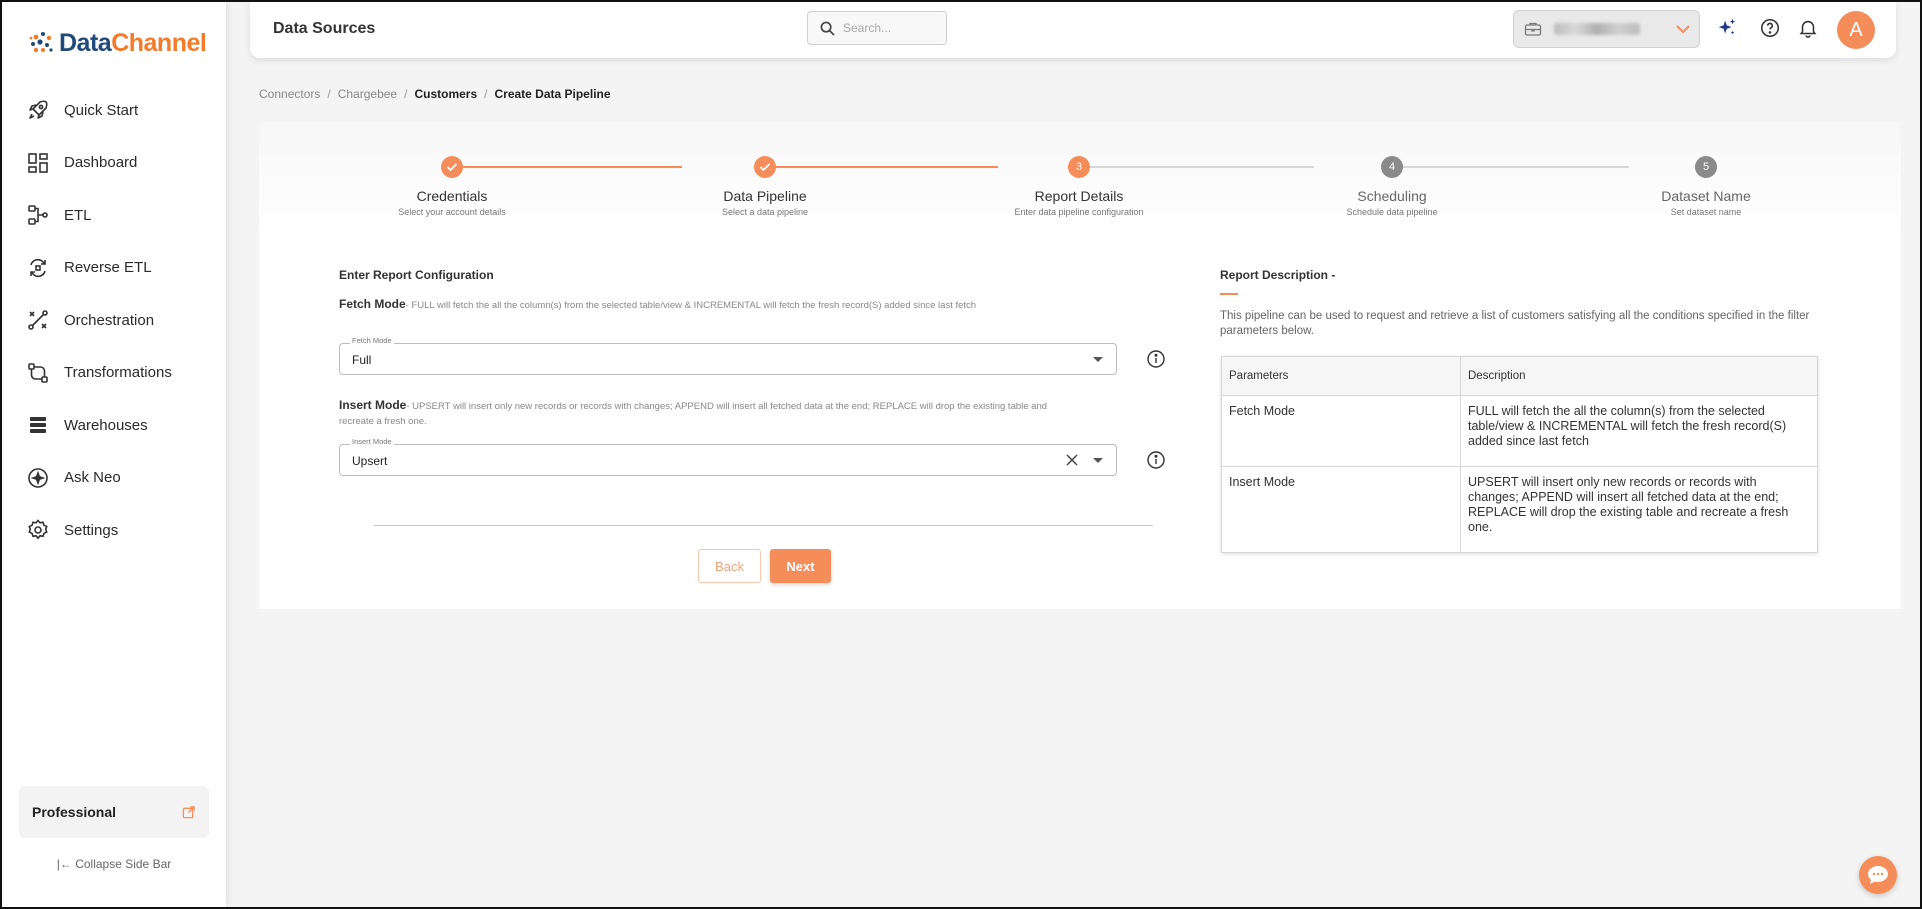 This screenshot has height=909, width=1922. Describe the element at coordinates (1229, 294) in the screenshot. I see `title-underline` at that location.